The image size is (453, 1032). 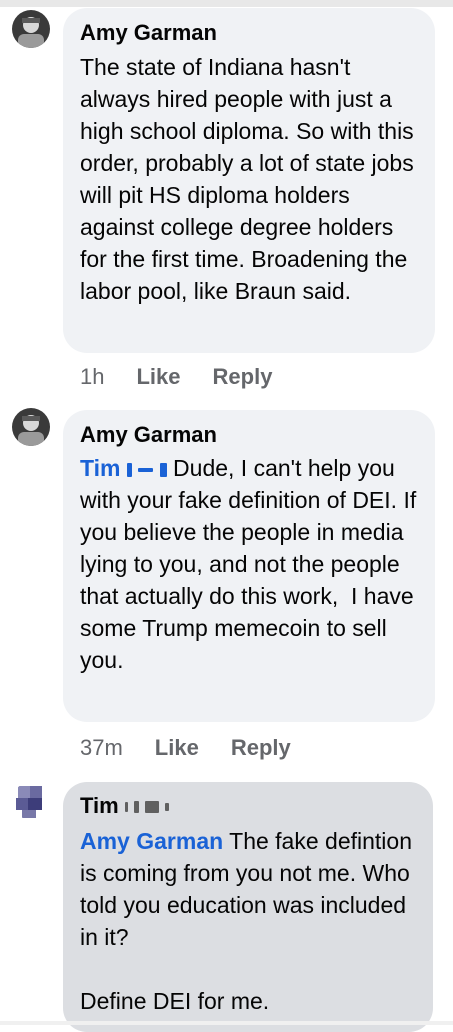 What do you see at coordinates (248, 806) in the screenshot?
I see `comment-author: Tim` at bounding box center [248, 806].